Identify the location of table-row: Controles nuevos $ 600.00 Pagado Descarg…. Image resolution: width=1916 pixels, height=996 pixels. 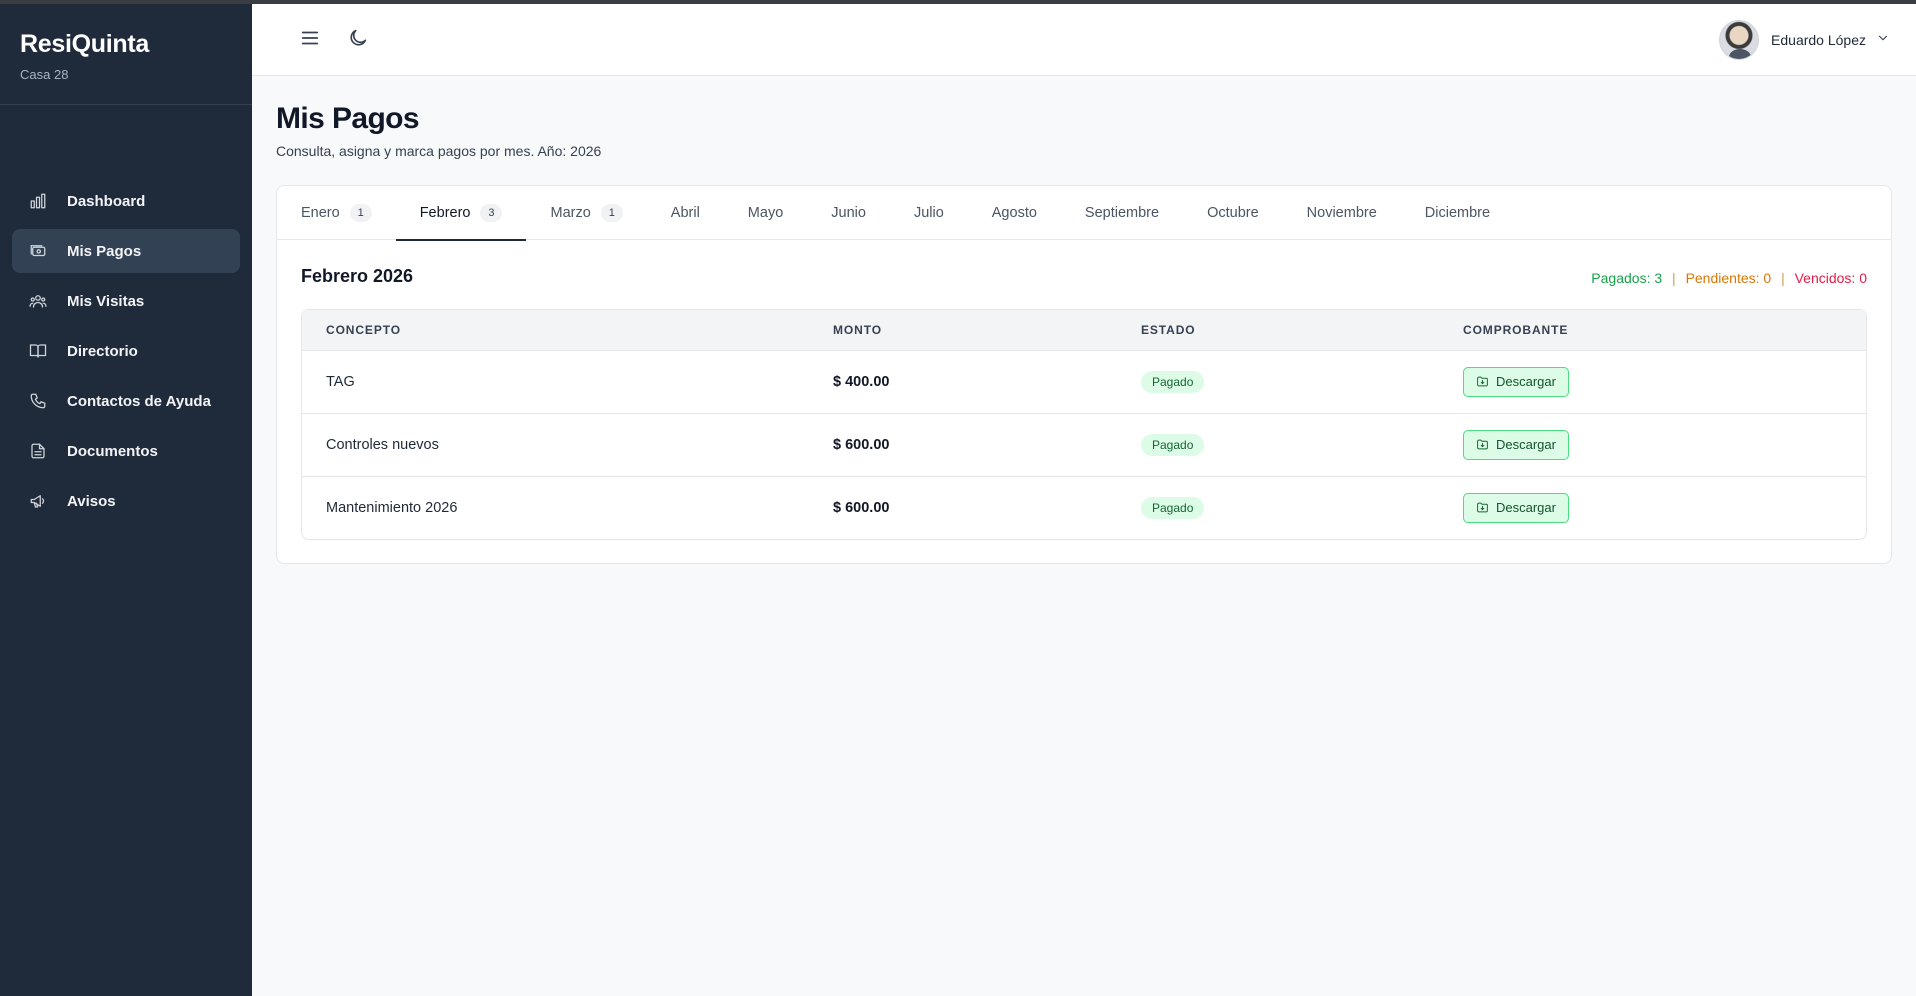
(1084, 444).